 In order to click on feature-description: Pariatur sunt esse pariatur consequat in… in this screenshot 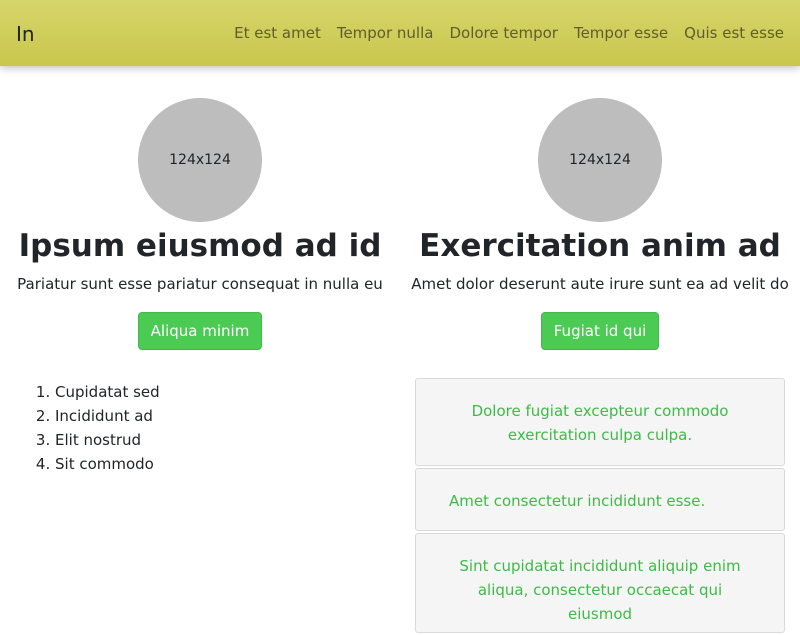, I will do `click(200, 284)`.